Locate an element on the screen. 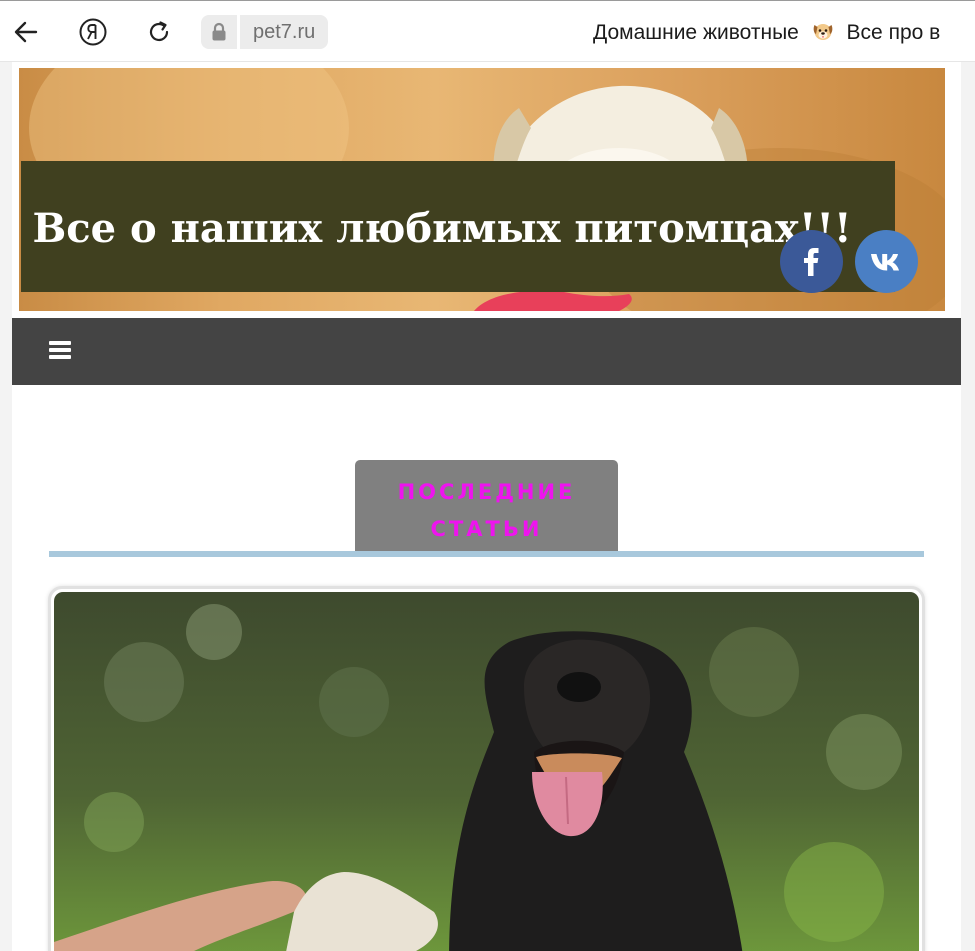  browser-toolbar: pet7.ru Домашние животные Все про в is located at coordinates (487, 31).